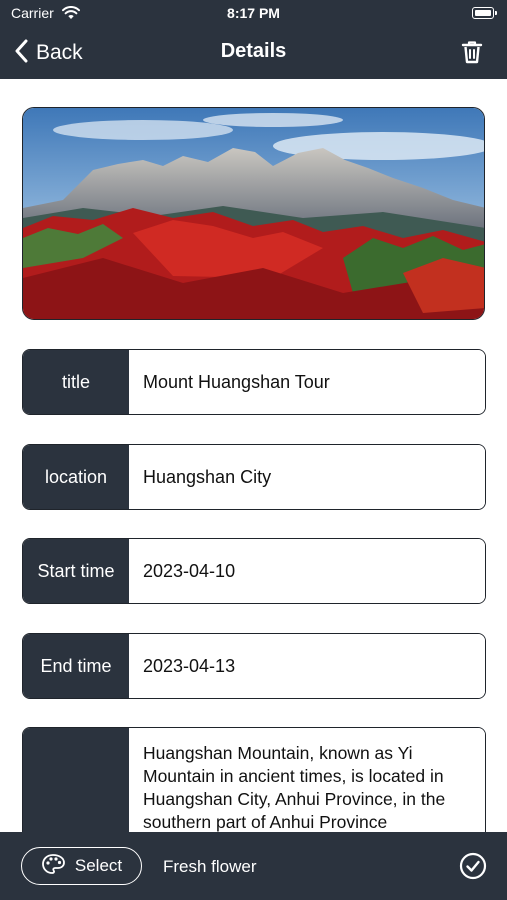 The height and width of the screenshot is (900, 507). I want to click on clock: 8:17 PM, so click(253, 13).